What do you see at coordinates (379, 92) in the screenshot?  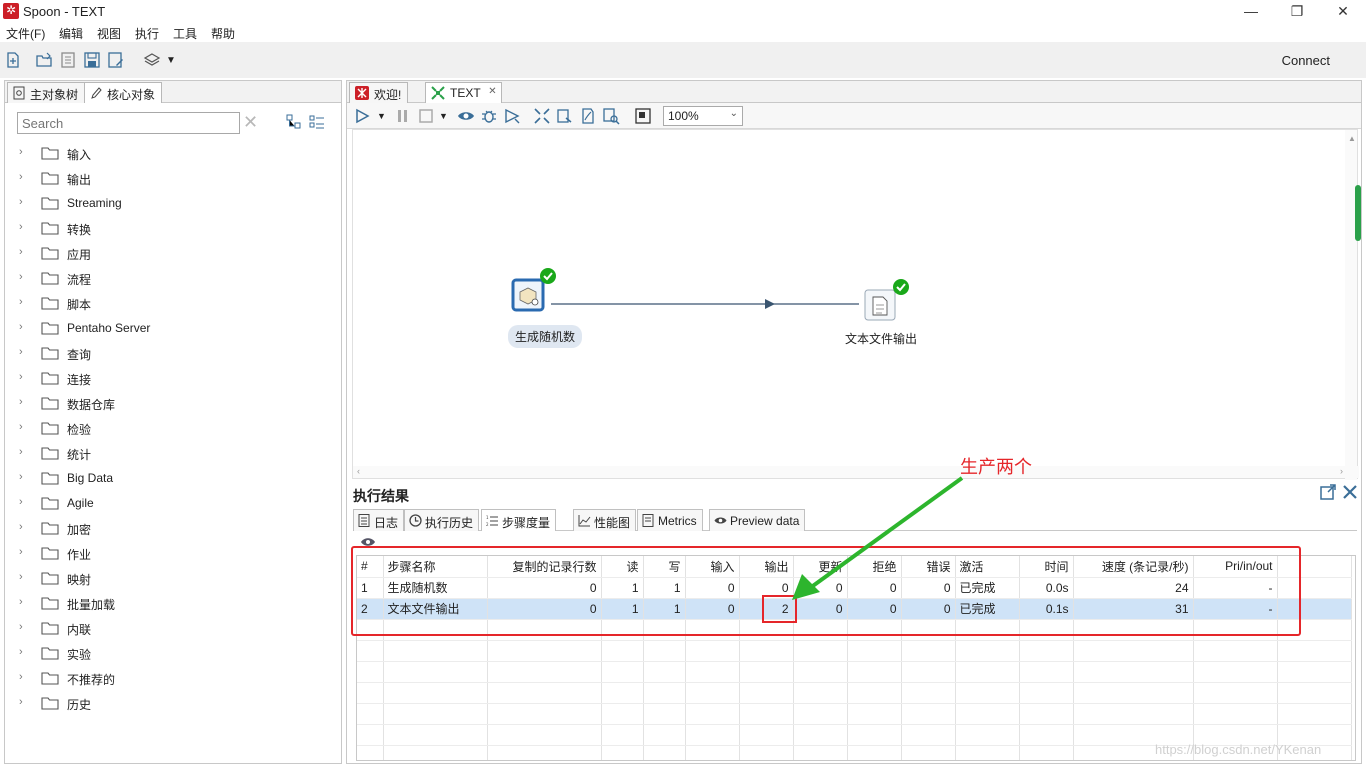 I see `tab-welcome: 欢迎!` at bounding box center [379, 92].